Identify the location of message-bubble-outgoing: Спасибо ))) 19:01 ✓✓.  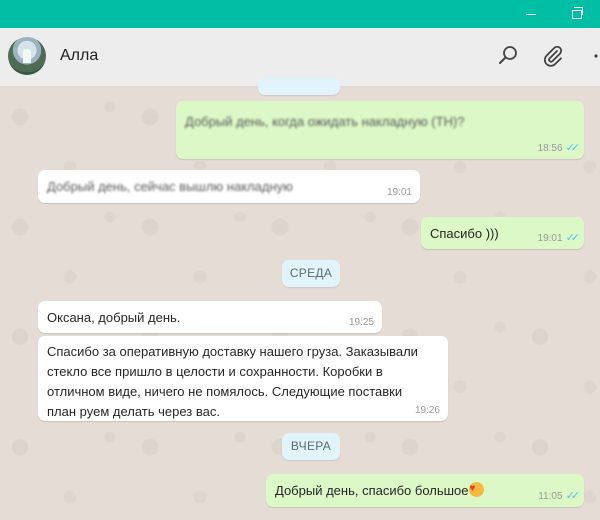
(502, 233).